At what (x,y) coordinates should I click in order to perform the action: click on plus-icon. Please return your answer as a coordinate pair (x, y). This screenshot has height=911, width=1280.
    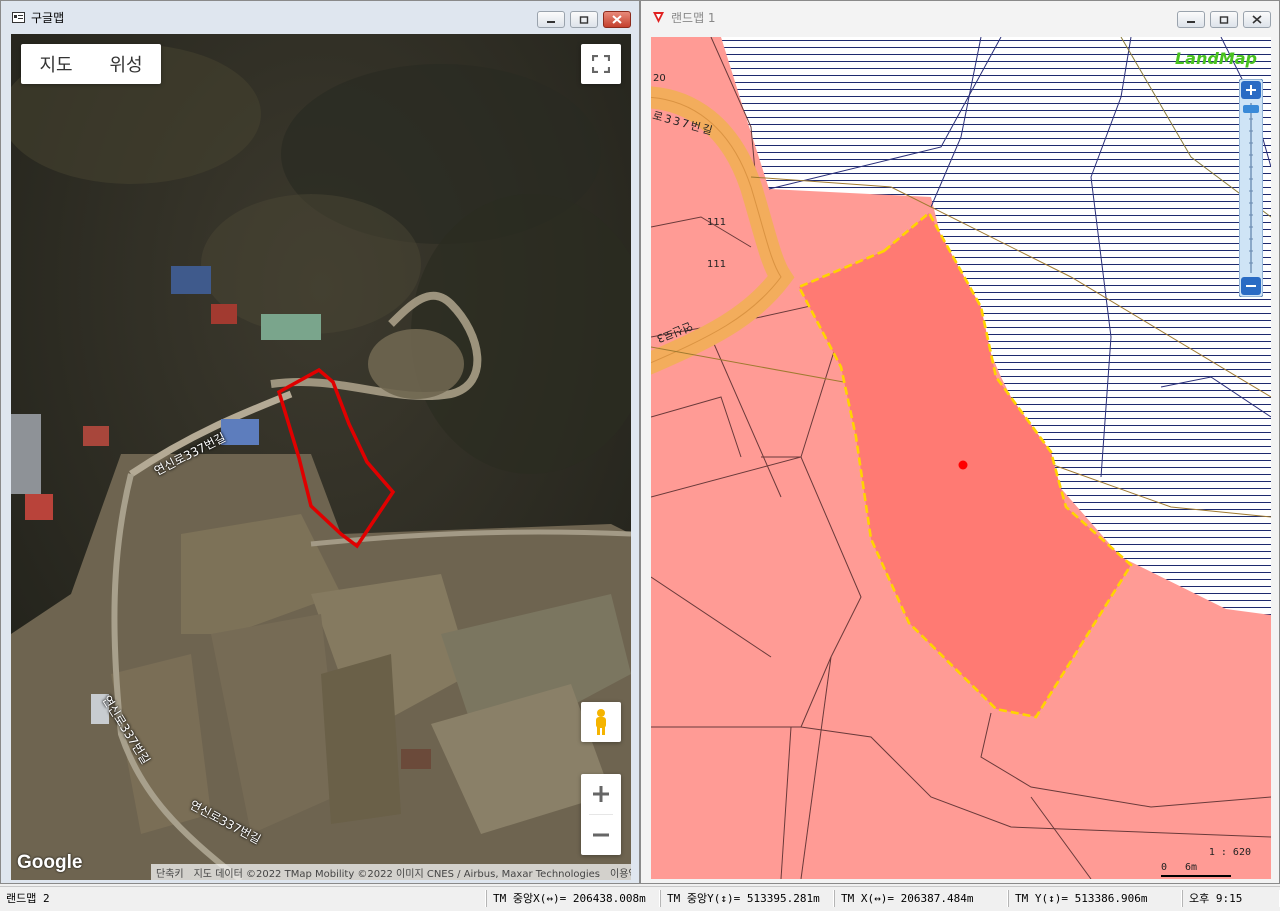
    Looking at the image, I should click on (601, 794).